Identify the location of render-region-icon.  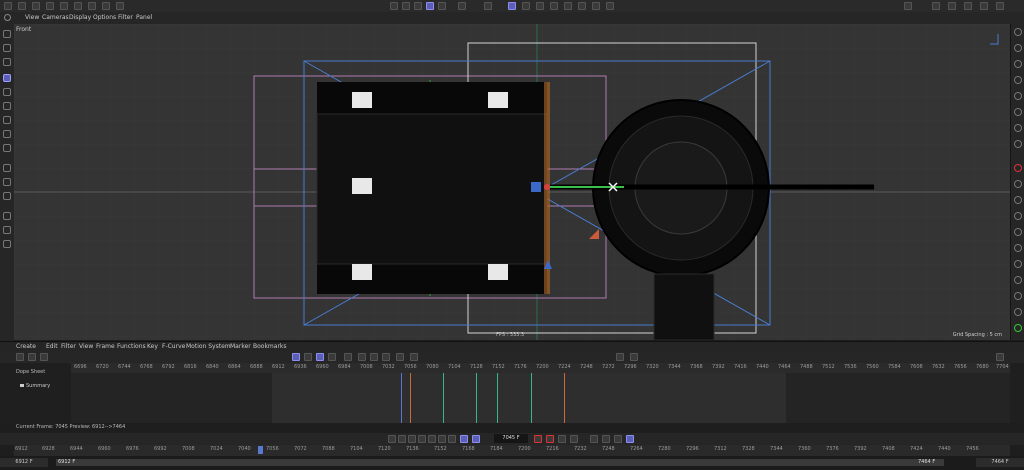
(406, 6).